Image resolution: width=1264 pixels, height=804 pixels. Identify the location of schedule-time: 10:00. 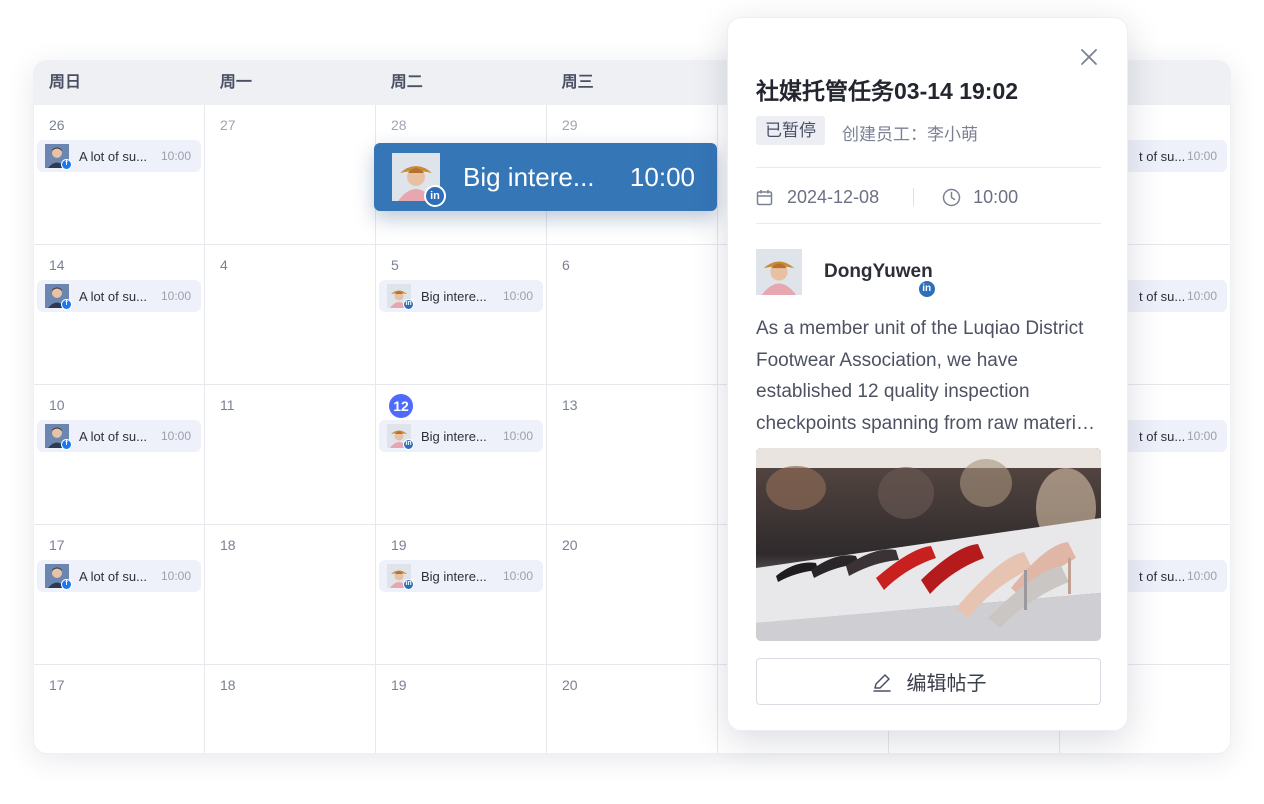
(996, 196).